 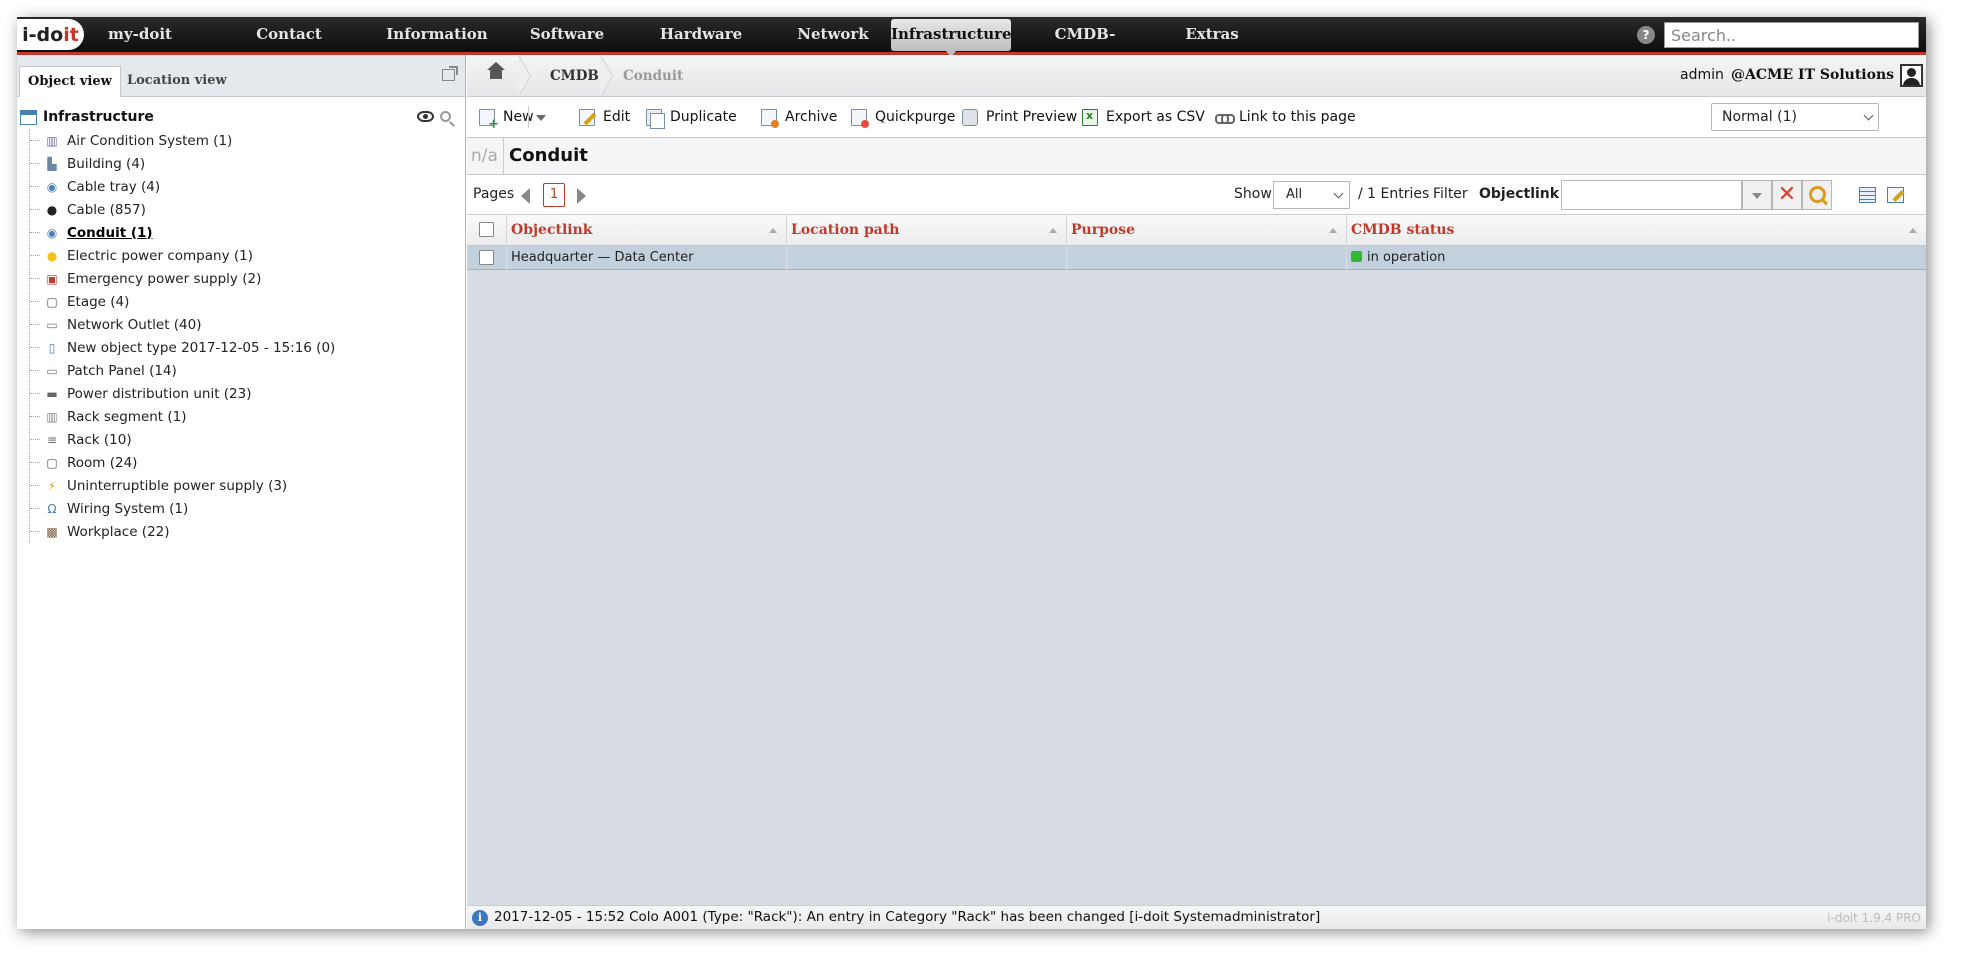 I want to click on quickpurge-button: Quickpurge, so click(x=903, y=117).